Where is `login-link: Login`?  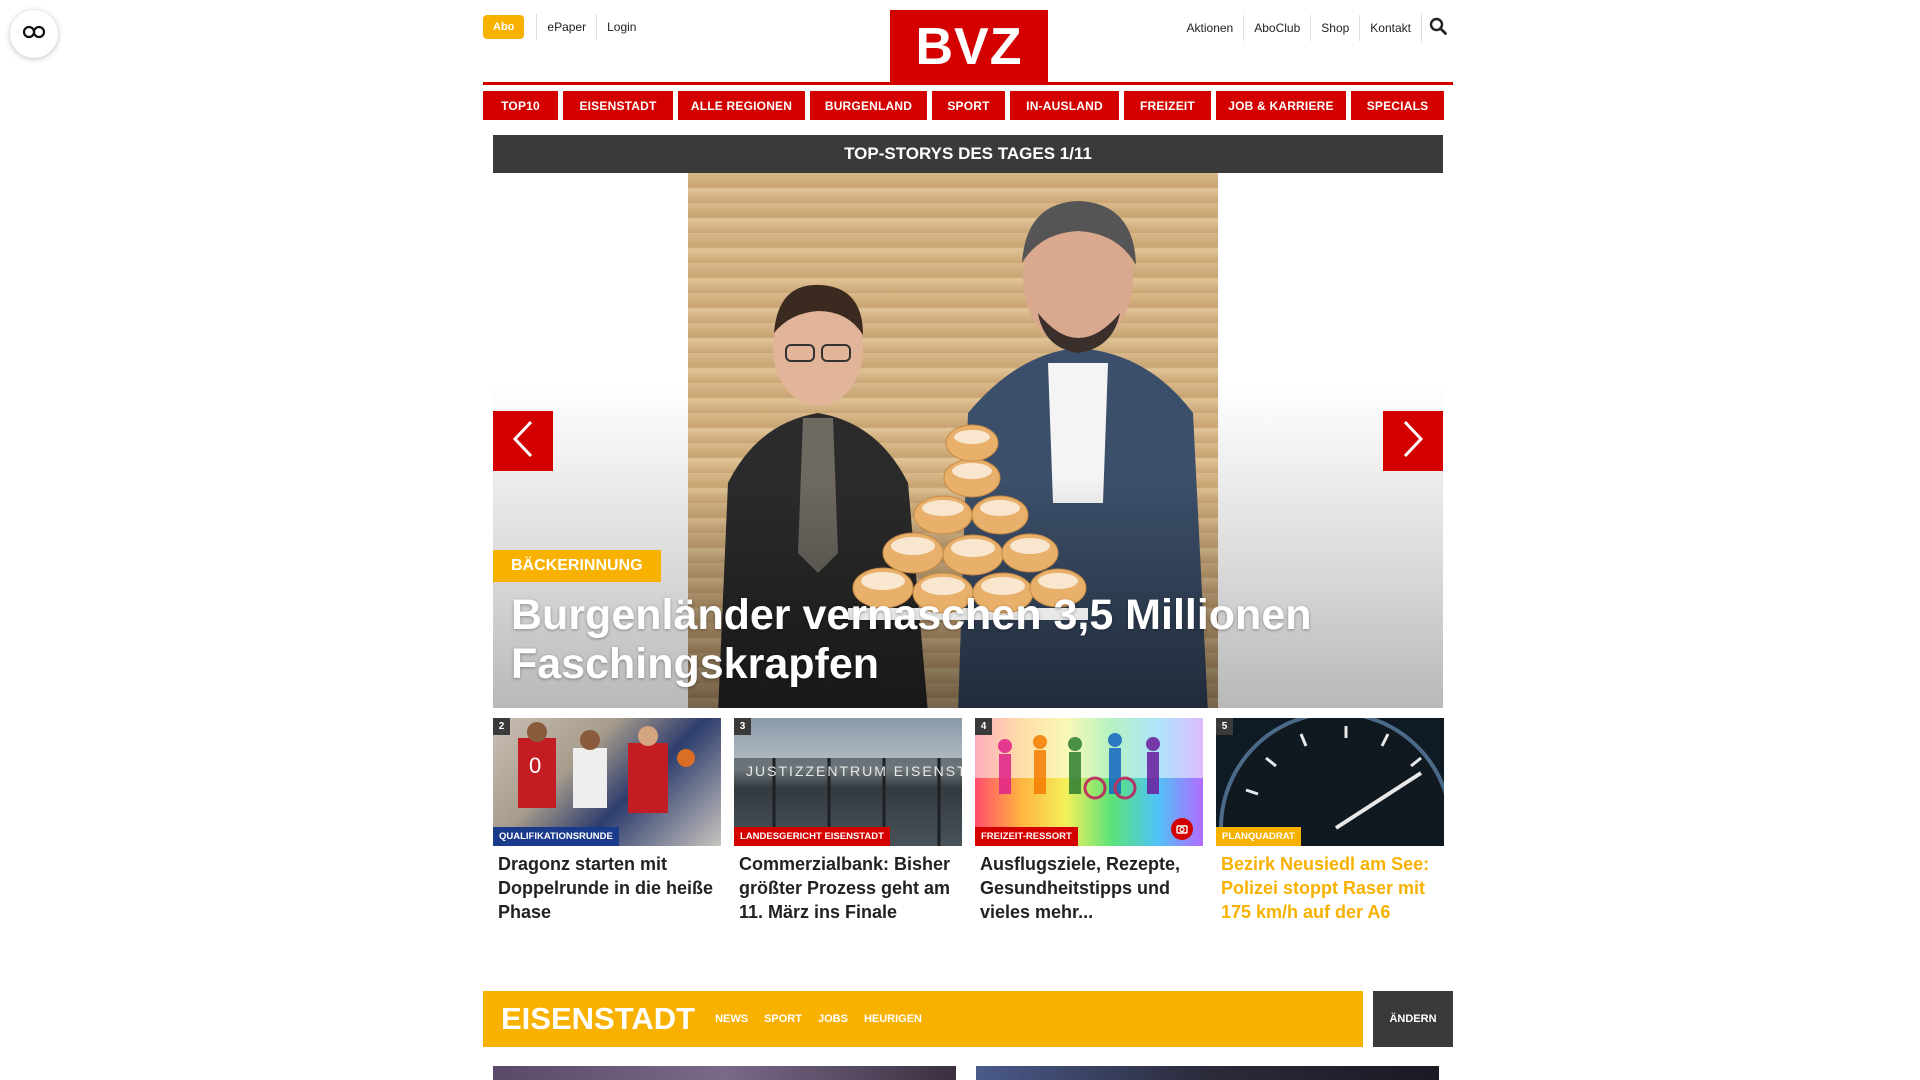 login-link: Login is located at coordinates (621, 27).